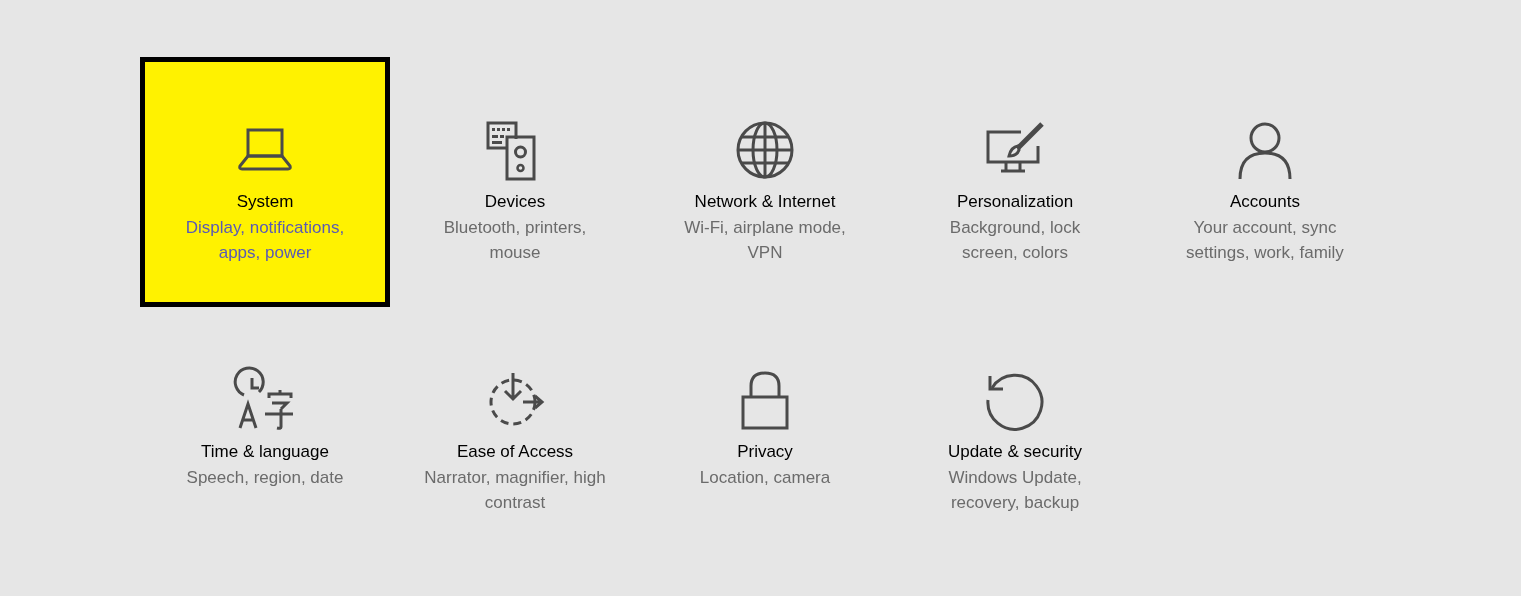 Image resolution: width=1521 pixels, height=596 pixels. I want to click on tile-title: Update & security, so click(1015, 452).